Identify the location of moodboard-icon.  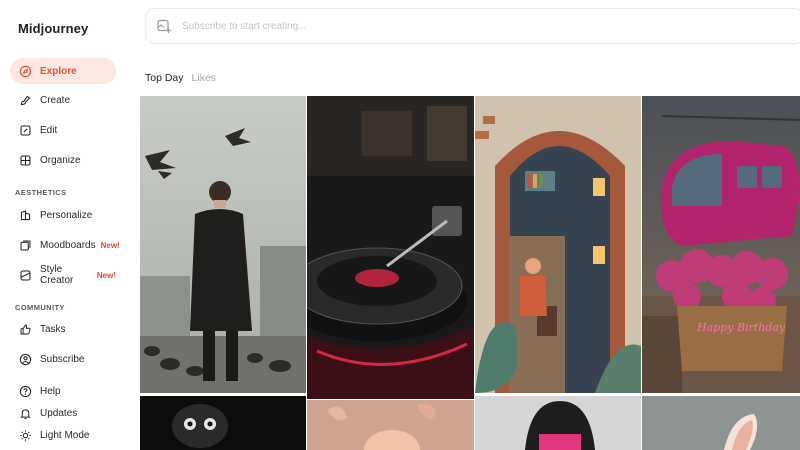
(25, 245).